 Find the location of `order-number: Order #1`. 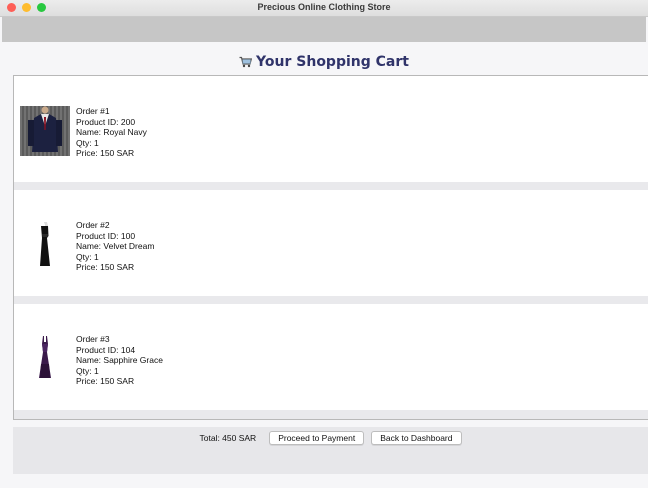

order-number: Order #1 is located at coordinates (93, 111).